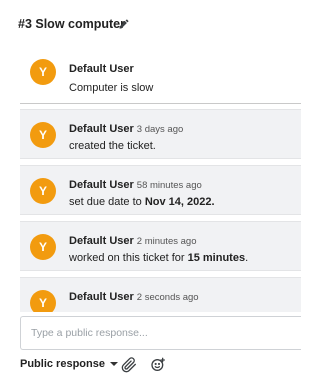 The image size is (320, 380). I want to click on activity-timestamp: 3 days ago, so click(160, 129).